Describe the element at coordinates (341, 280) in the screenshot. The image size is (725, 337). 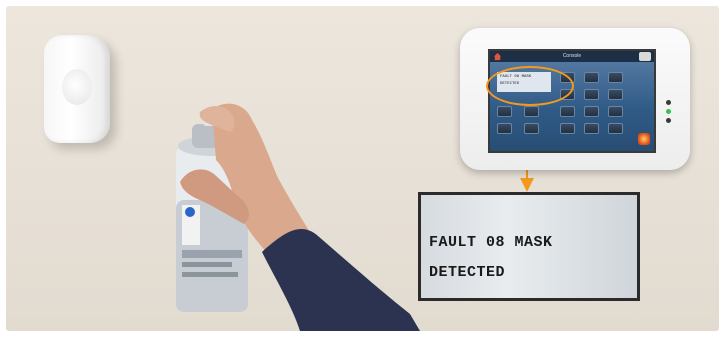
I see `sleeve` at that location.